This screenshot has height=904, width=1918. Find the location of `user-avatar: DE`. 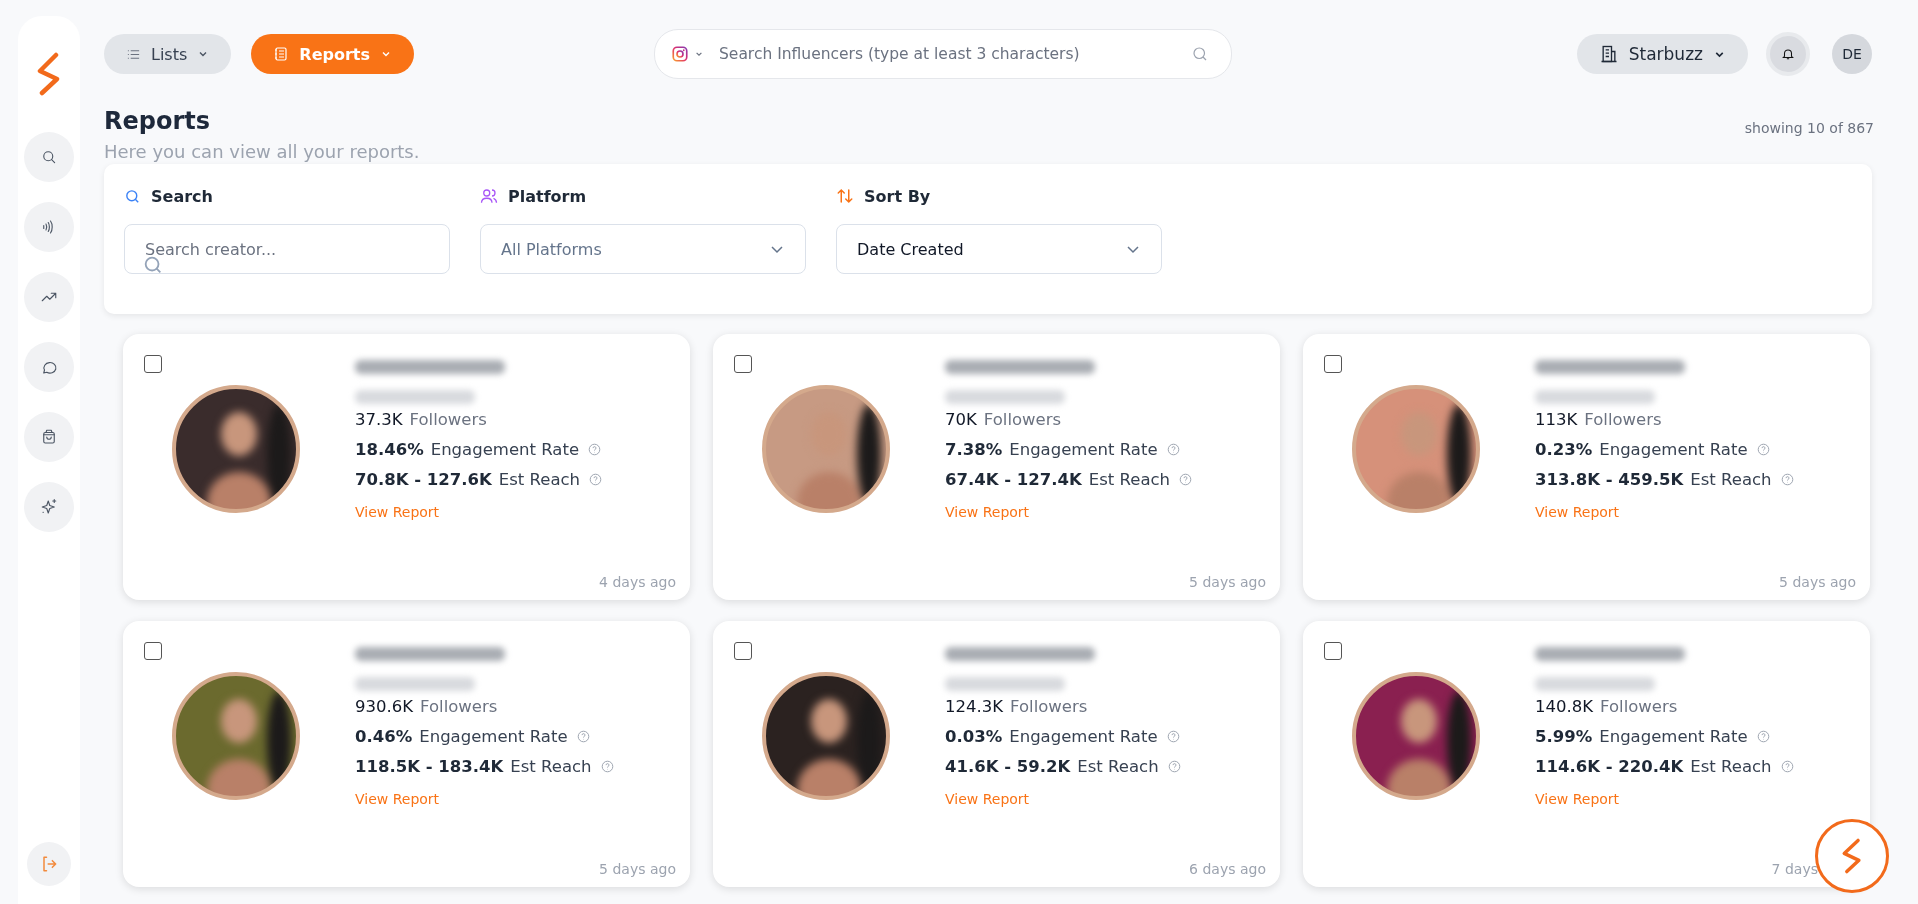

user-avatar: DE is located at coordinates (1852, 54).